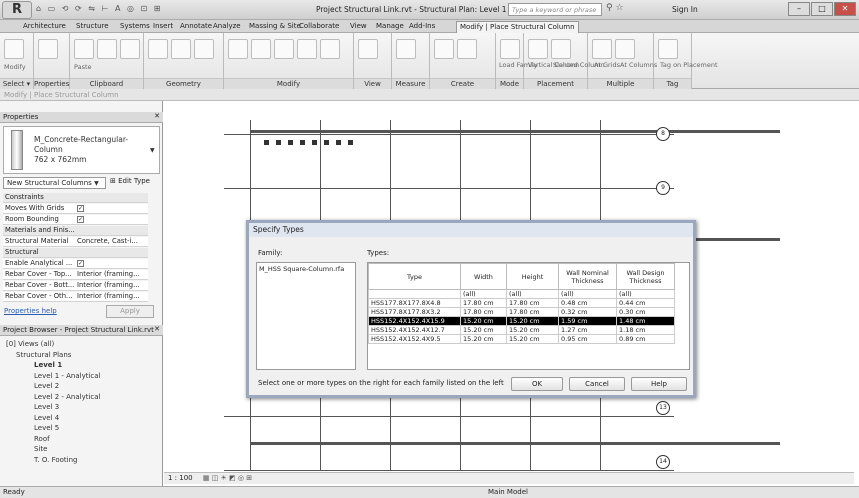 This screenshot has width=859, height=498. What do you see at coordinates (663, 134) in the screenshot?
I see `grid-bubble: 8` at bounding box center [663, 134].